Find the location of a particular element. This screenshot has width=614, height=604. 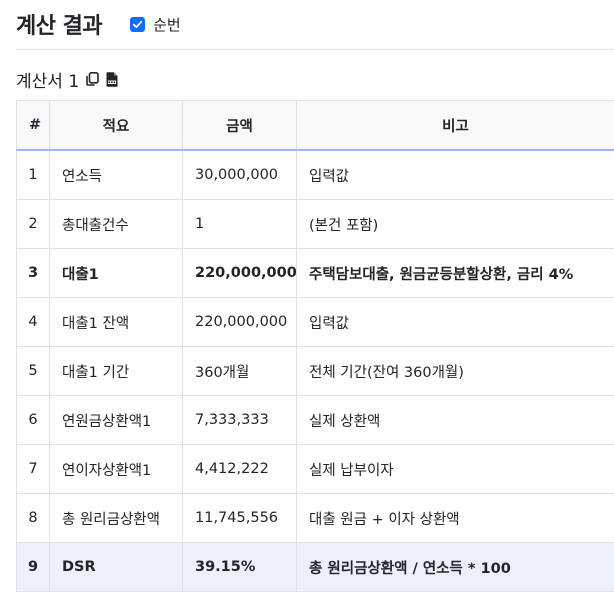

row-remarks: 대출 원금 + 이자 상환액 is located at coordinates (455, 518).